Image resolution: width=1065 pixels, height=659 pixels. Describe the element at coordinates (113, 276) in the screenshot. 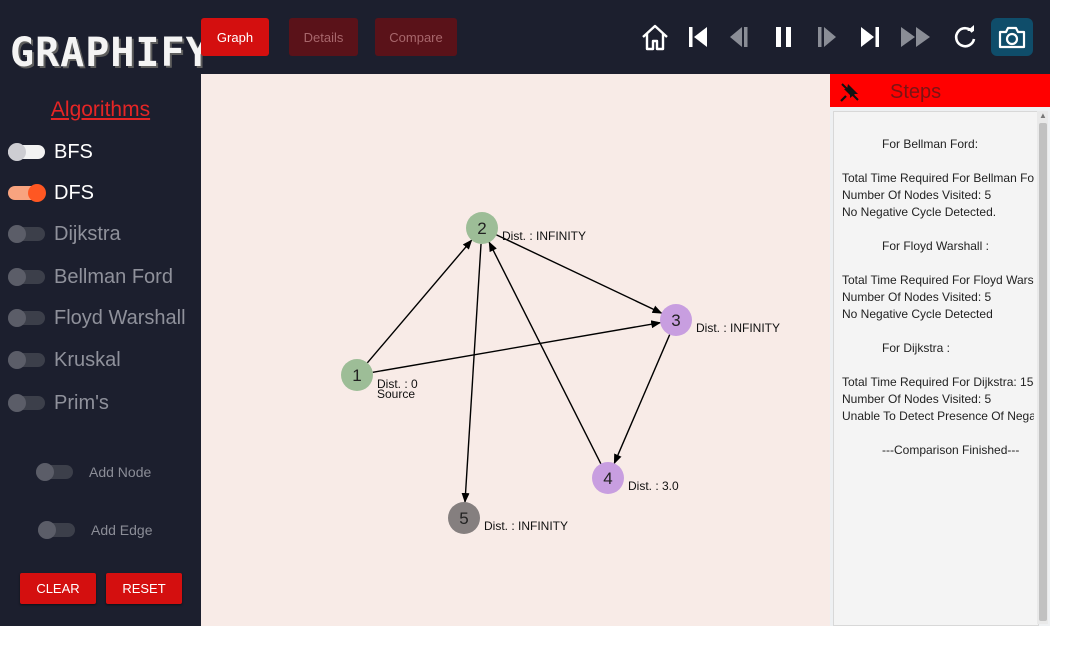

I see `algo-label-bellman-ford: Bellman Ford` at that location.